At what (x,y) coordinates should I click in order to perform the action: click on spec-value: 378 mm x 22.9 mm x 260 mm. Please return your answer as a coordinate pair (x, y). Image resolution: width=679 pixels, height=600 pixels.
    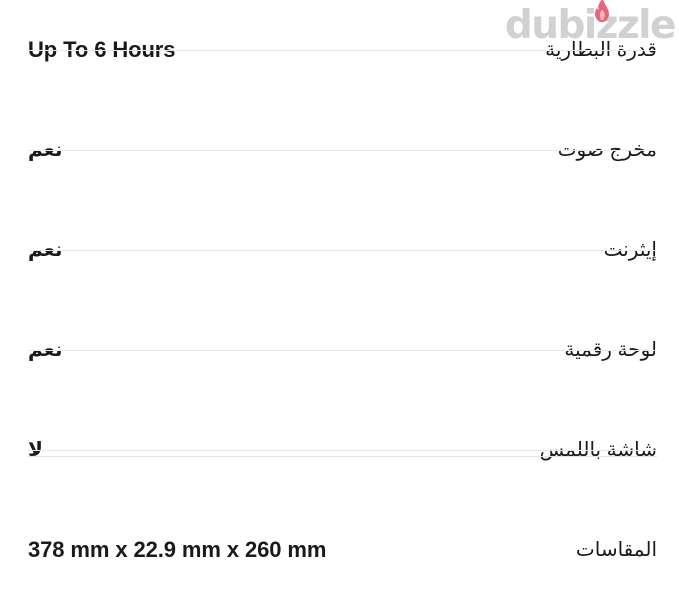
    Looking at the image, I should click on (177, 550).